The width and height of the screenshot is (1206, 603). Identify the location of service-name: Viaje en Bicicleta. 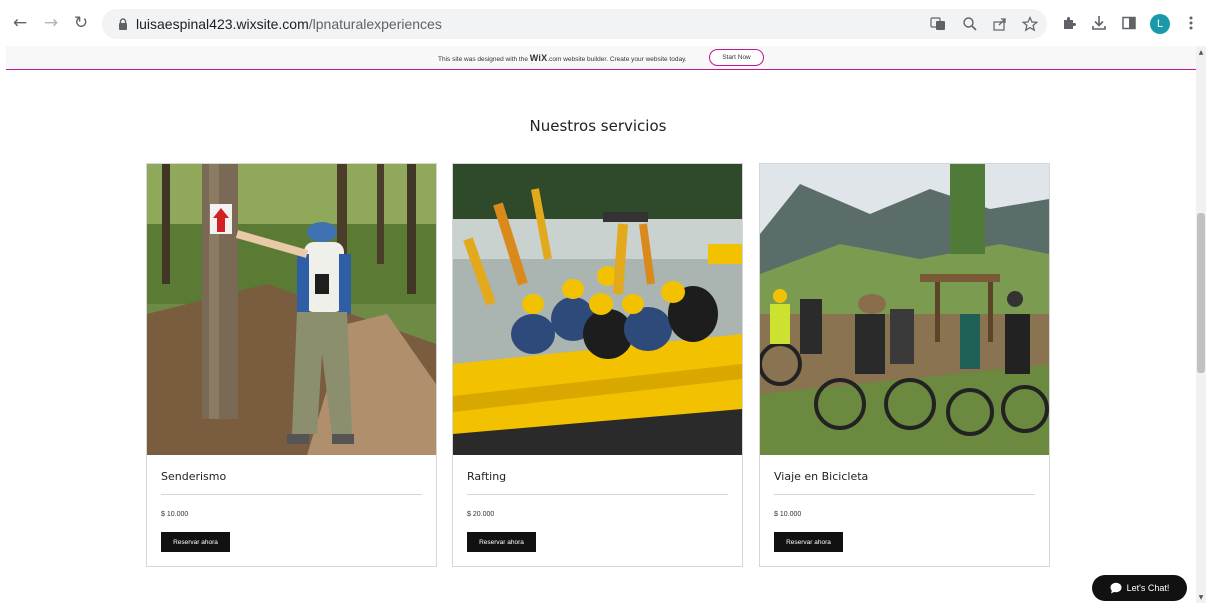
(821, 476).